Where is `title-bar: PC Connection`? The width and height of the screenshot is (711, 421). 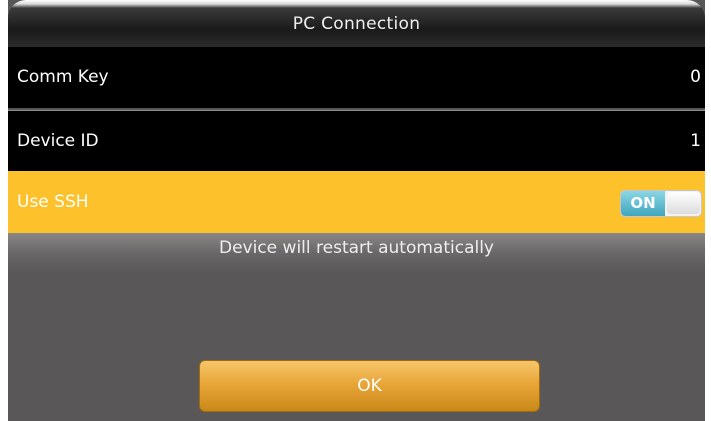 title-bar: PC Connection is located at coordinates (356, 23).